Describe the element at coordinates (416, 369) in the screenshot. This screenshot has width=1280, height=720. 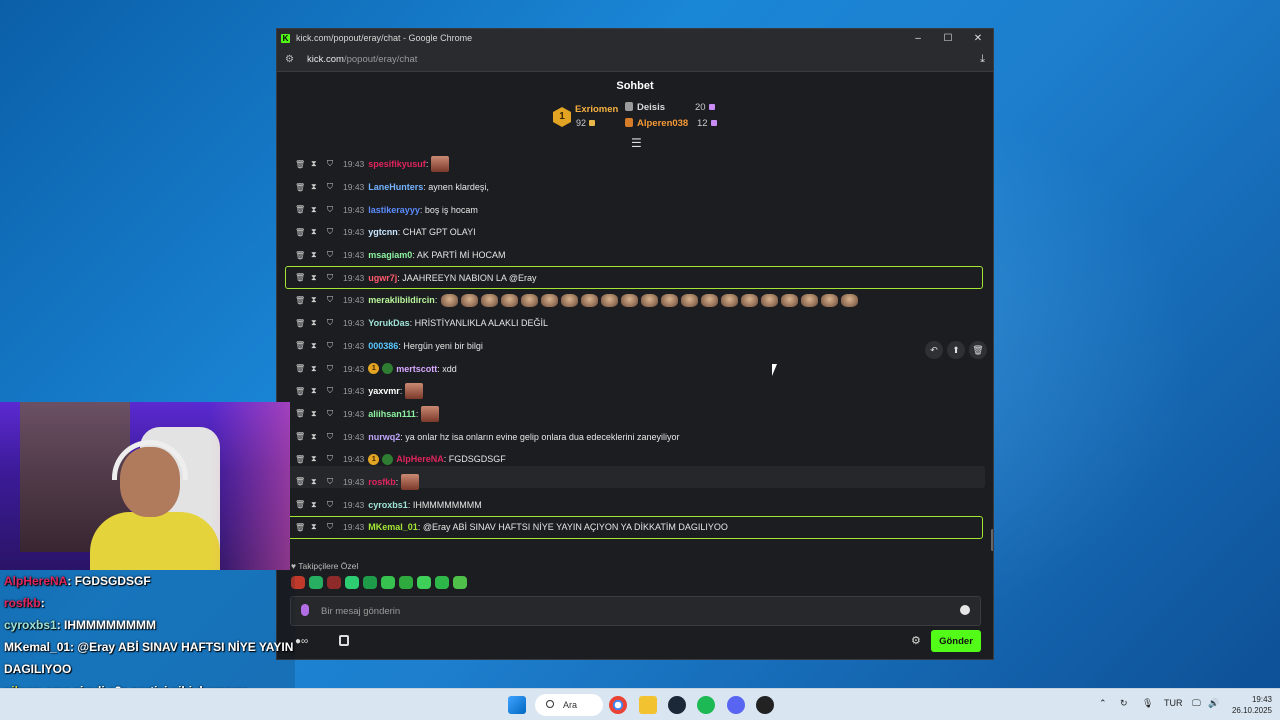
I see `message-username: mertscott` at that location.